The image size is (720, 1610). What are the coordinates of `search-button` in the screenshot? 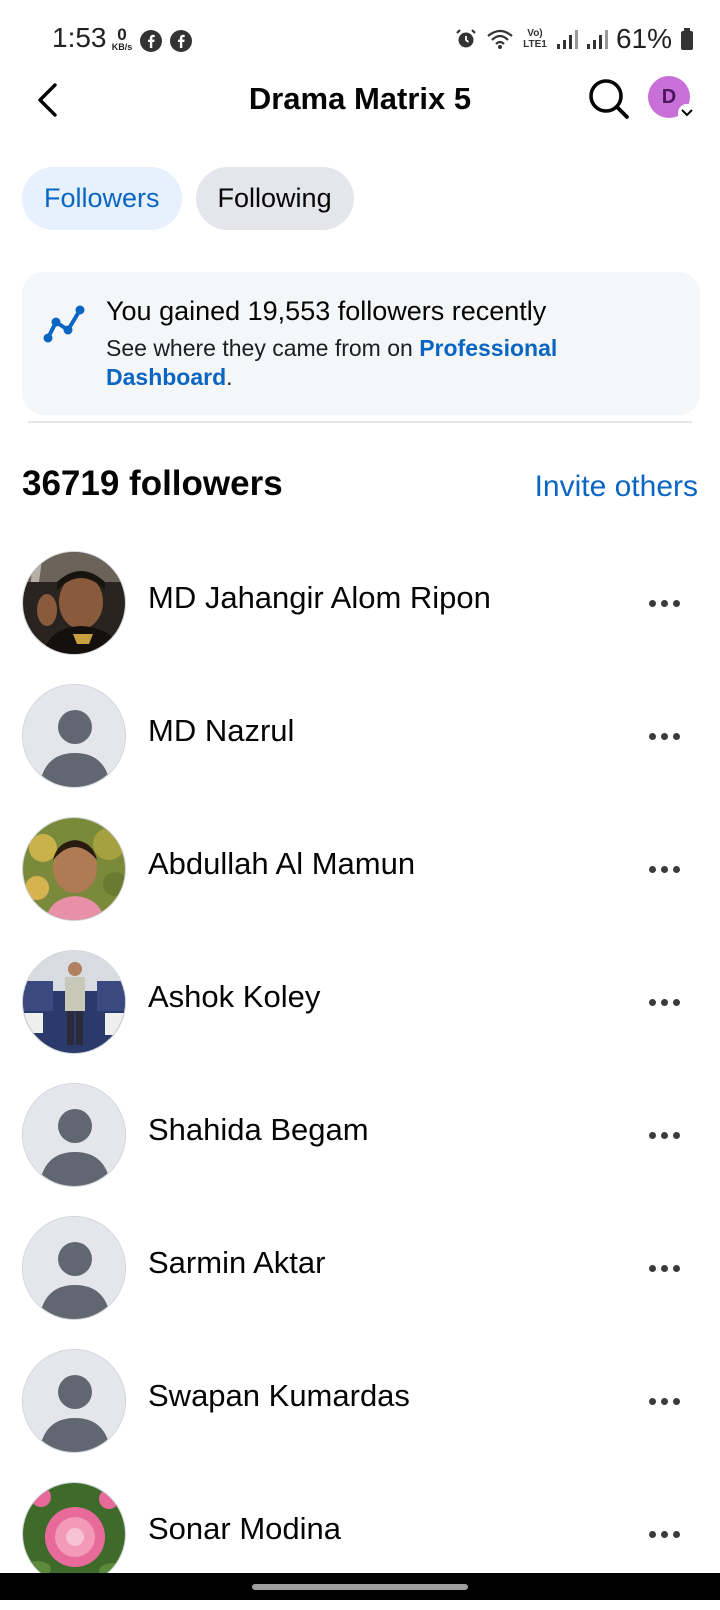 It's located at (609, 99).